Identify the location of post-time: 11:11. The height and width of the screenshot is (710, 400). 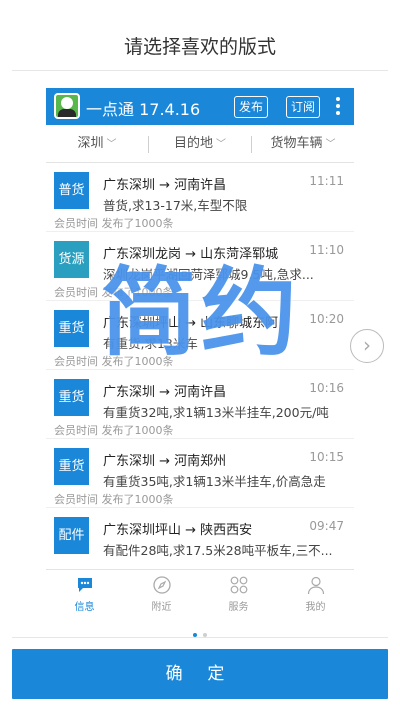
(326, 181).